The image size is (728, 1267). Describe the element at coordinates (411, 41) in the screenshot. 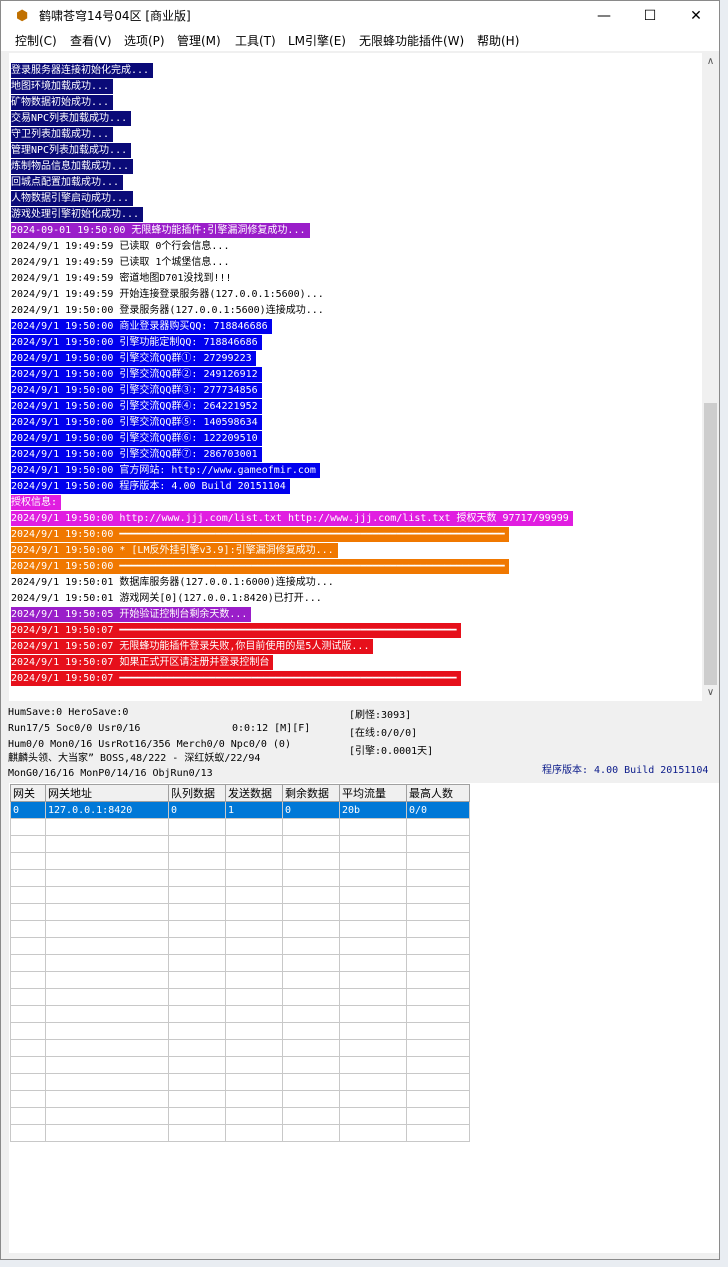

I see `menu-plugin: 无限蜂功能插件(W)` at that location.